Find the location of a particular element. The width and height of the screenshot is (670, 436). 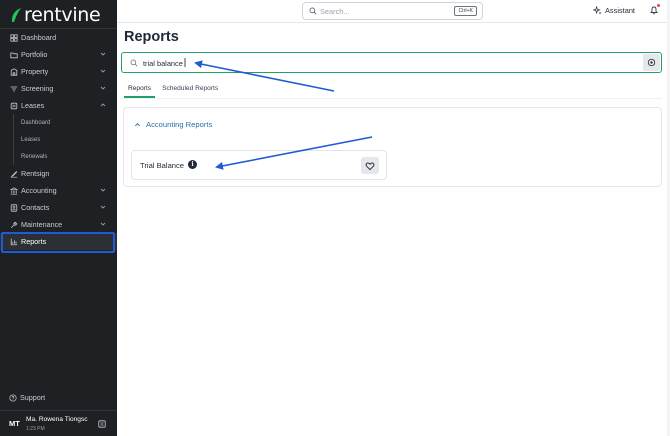

accounting-reports-section: Accounting Reports Trial Balance i is located at coordinates (392, 147).